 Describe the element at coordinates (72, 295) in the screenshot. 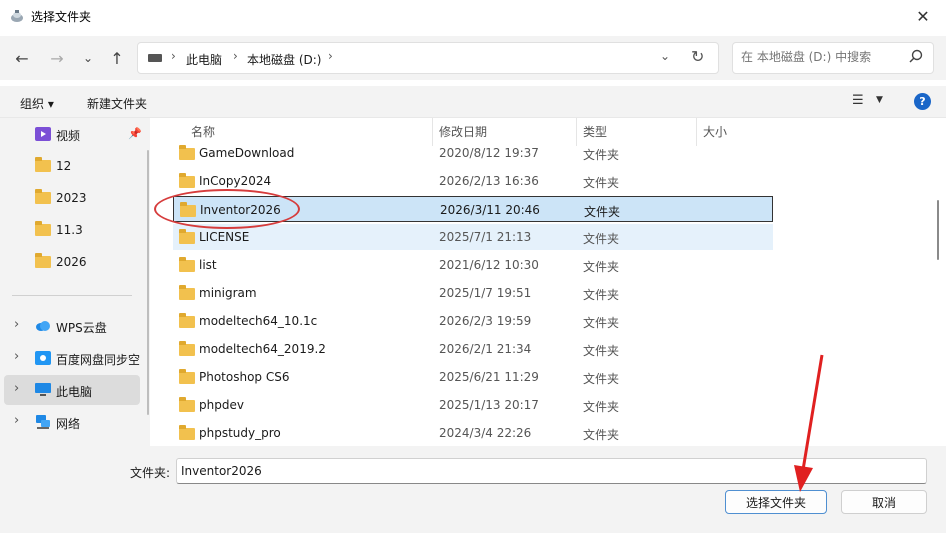

I see `sidebar-divider` at that location.